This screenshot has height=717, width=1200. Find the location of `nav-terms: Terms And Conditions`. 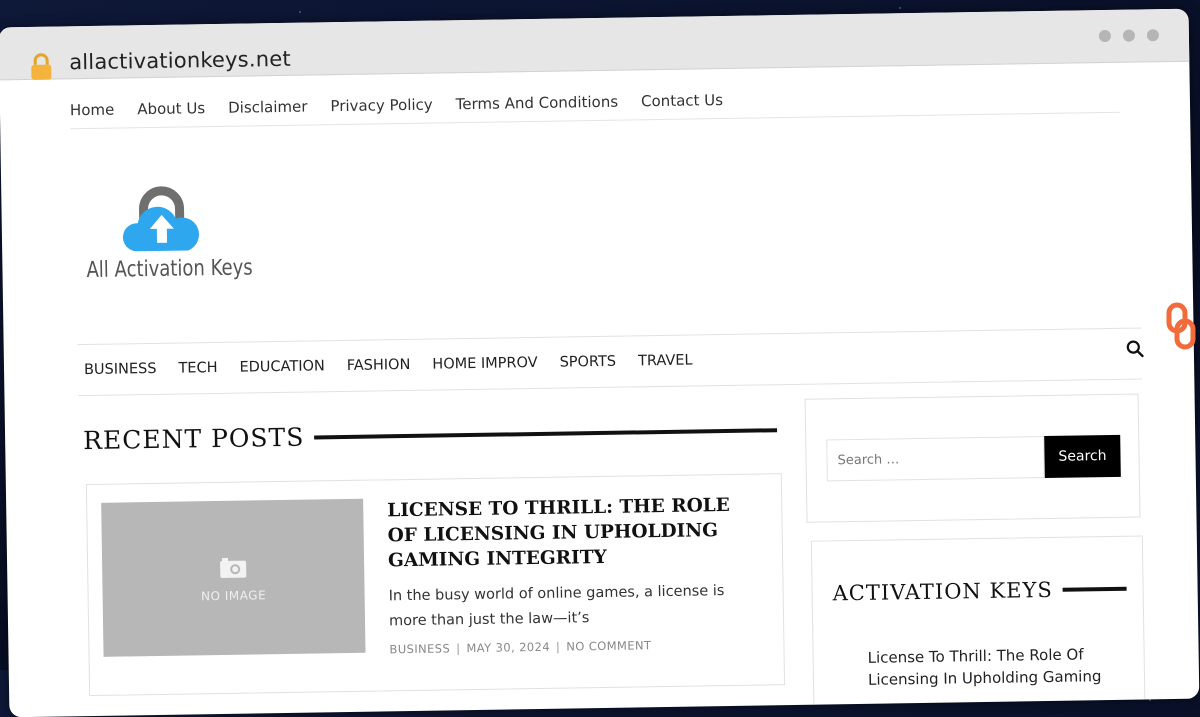

nav-terms: Terms And Conditions is located at coordinates (537, 103).